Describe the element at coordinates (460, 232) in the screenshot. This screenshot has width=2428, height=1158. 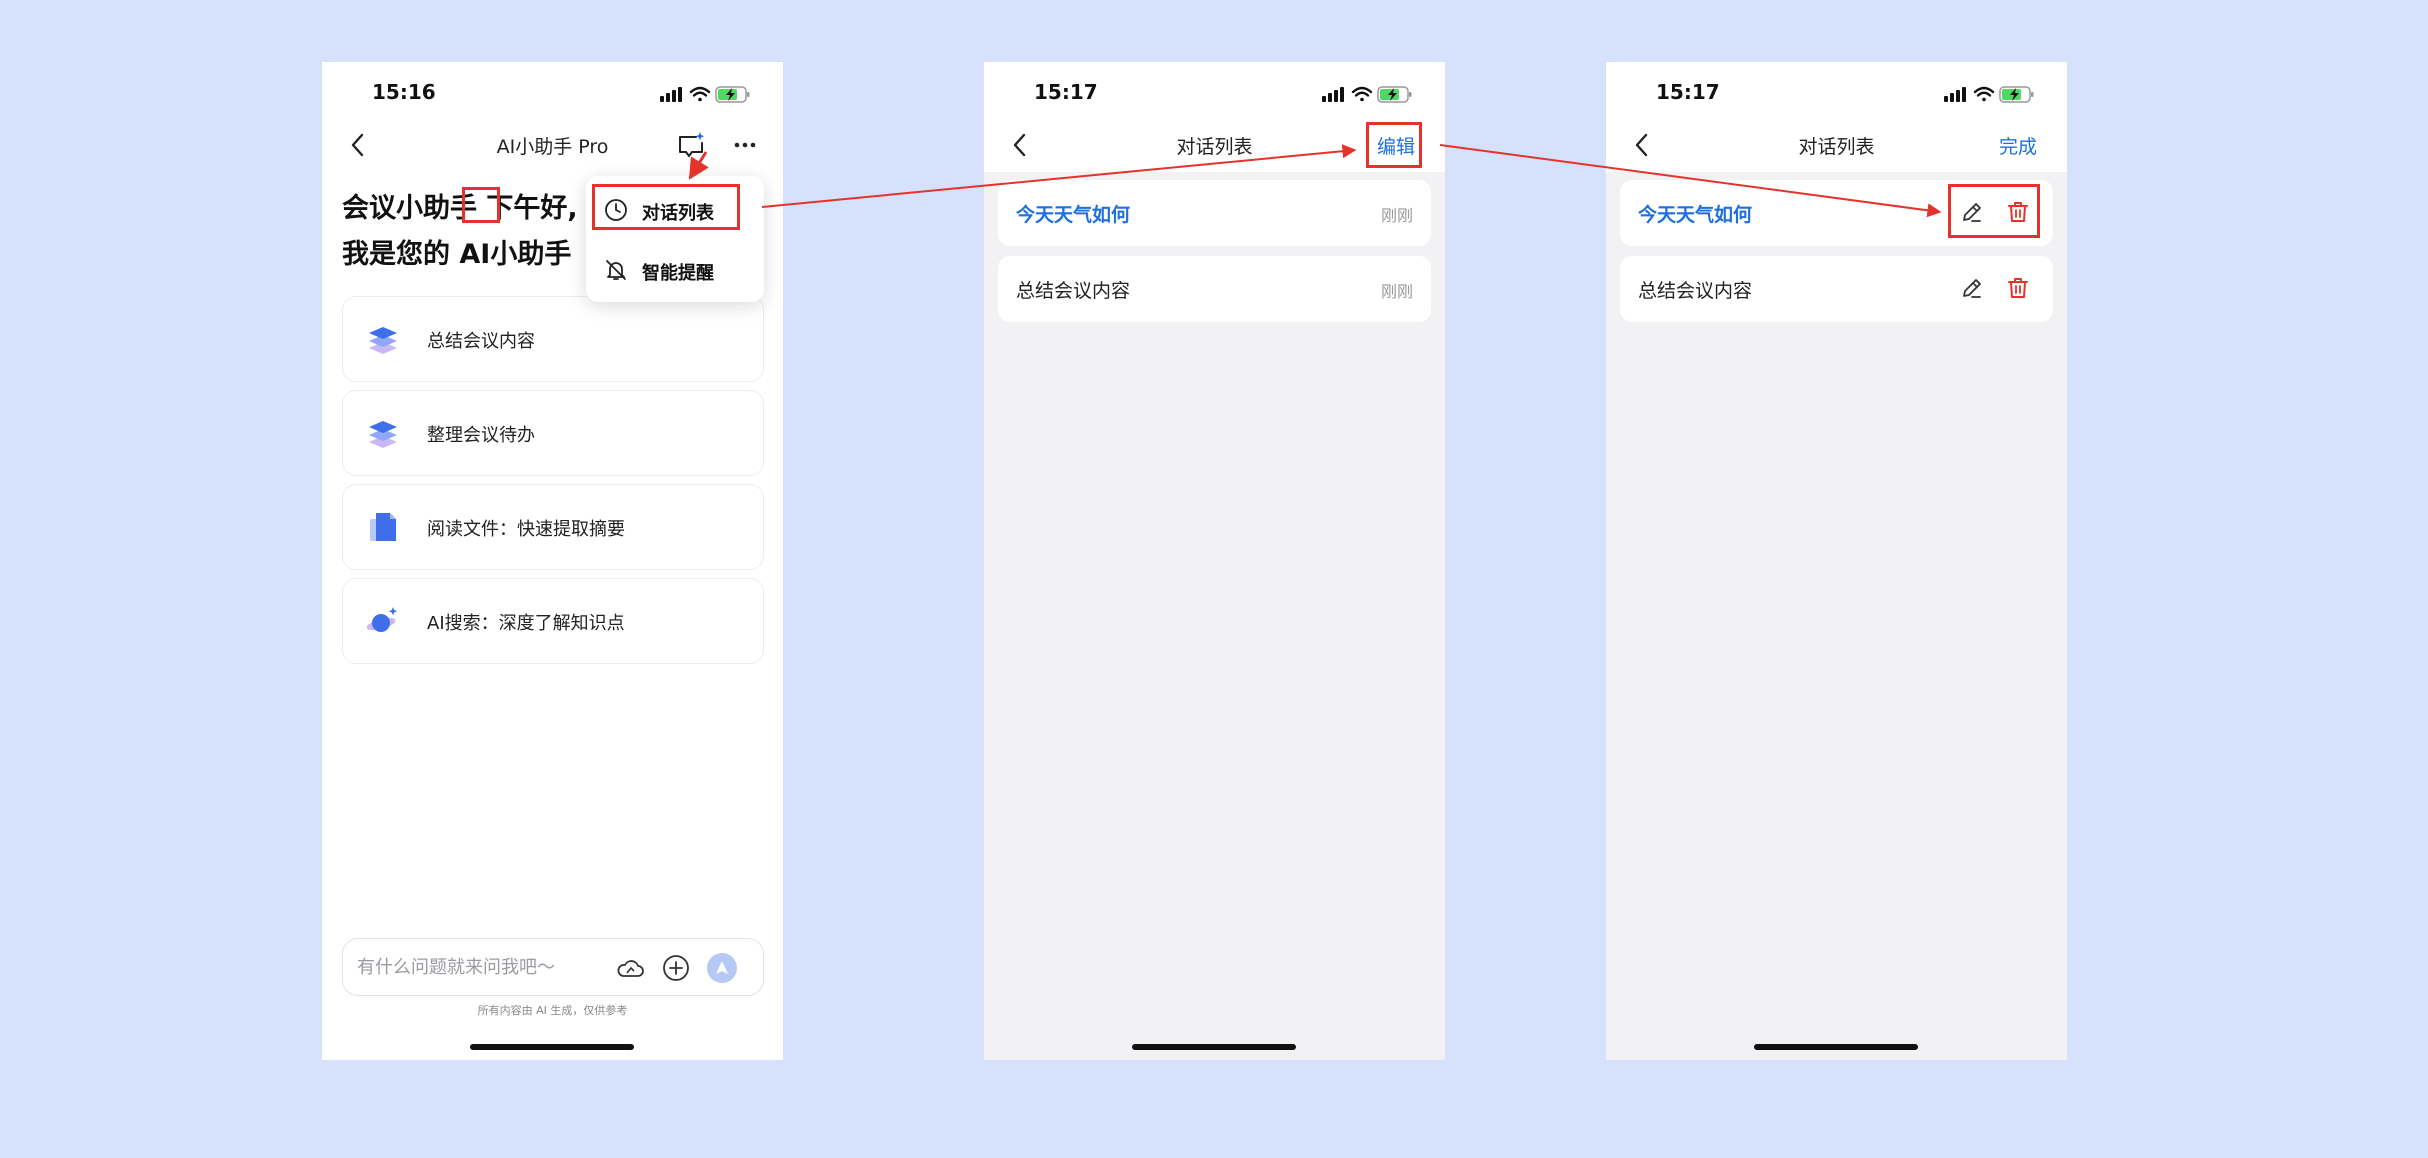
I see `greeting-heading: 会议小助手 下午好, 我是您的 AI小助手` at that location.